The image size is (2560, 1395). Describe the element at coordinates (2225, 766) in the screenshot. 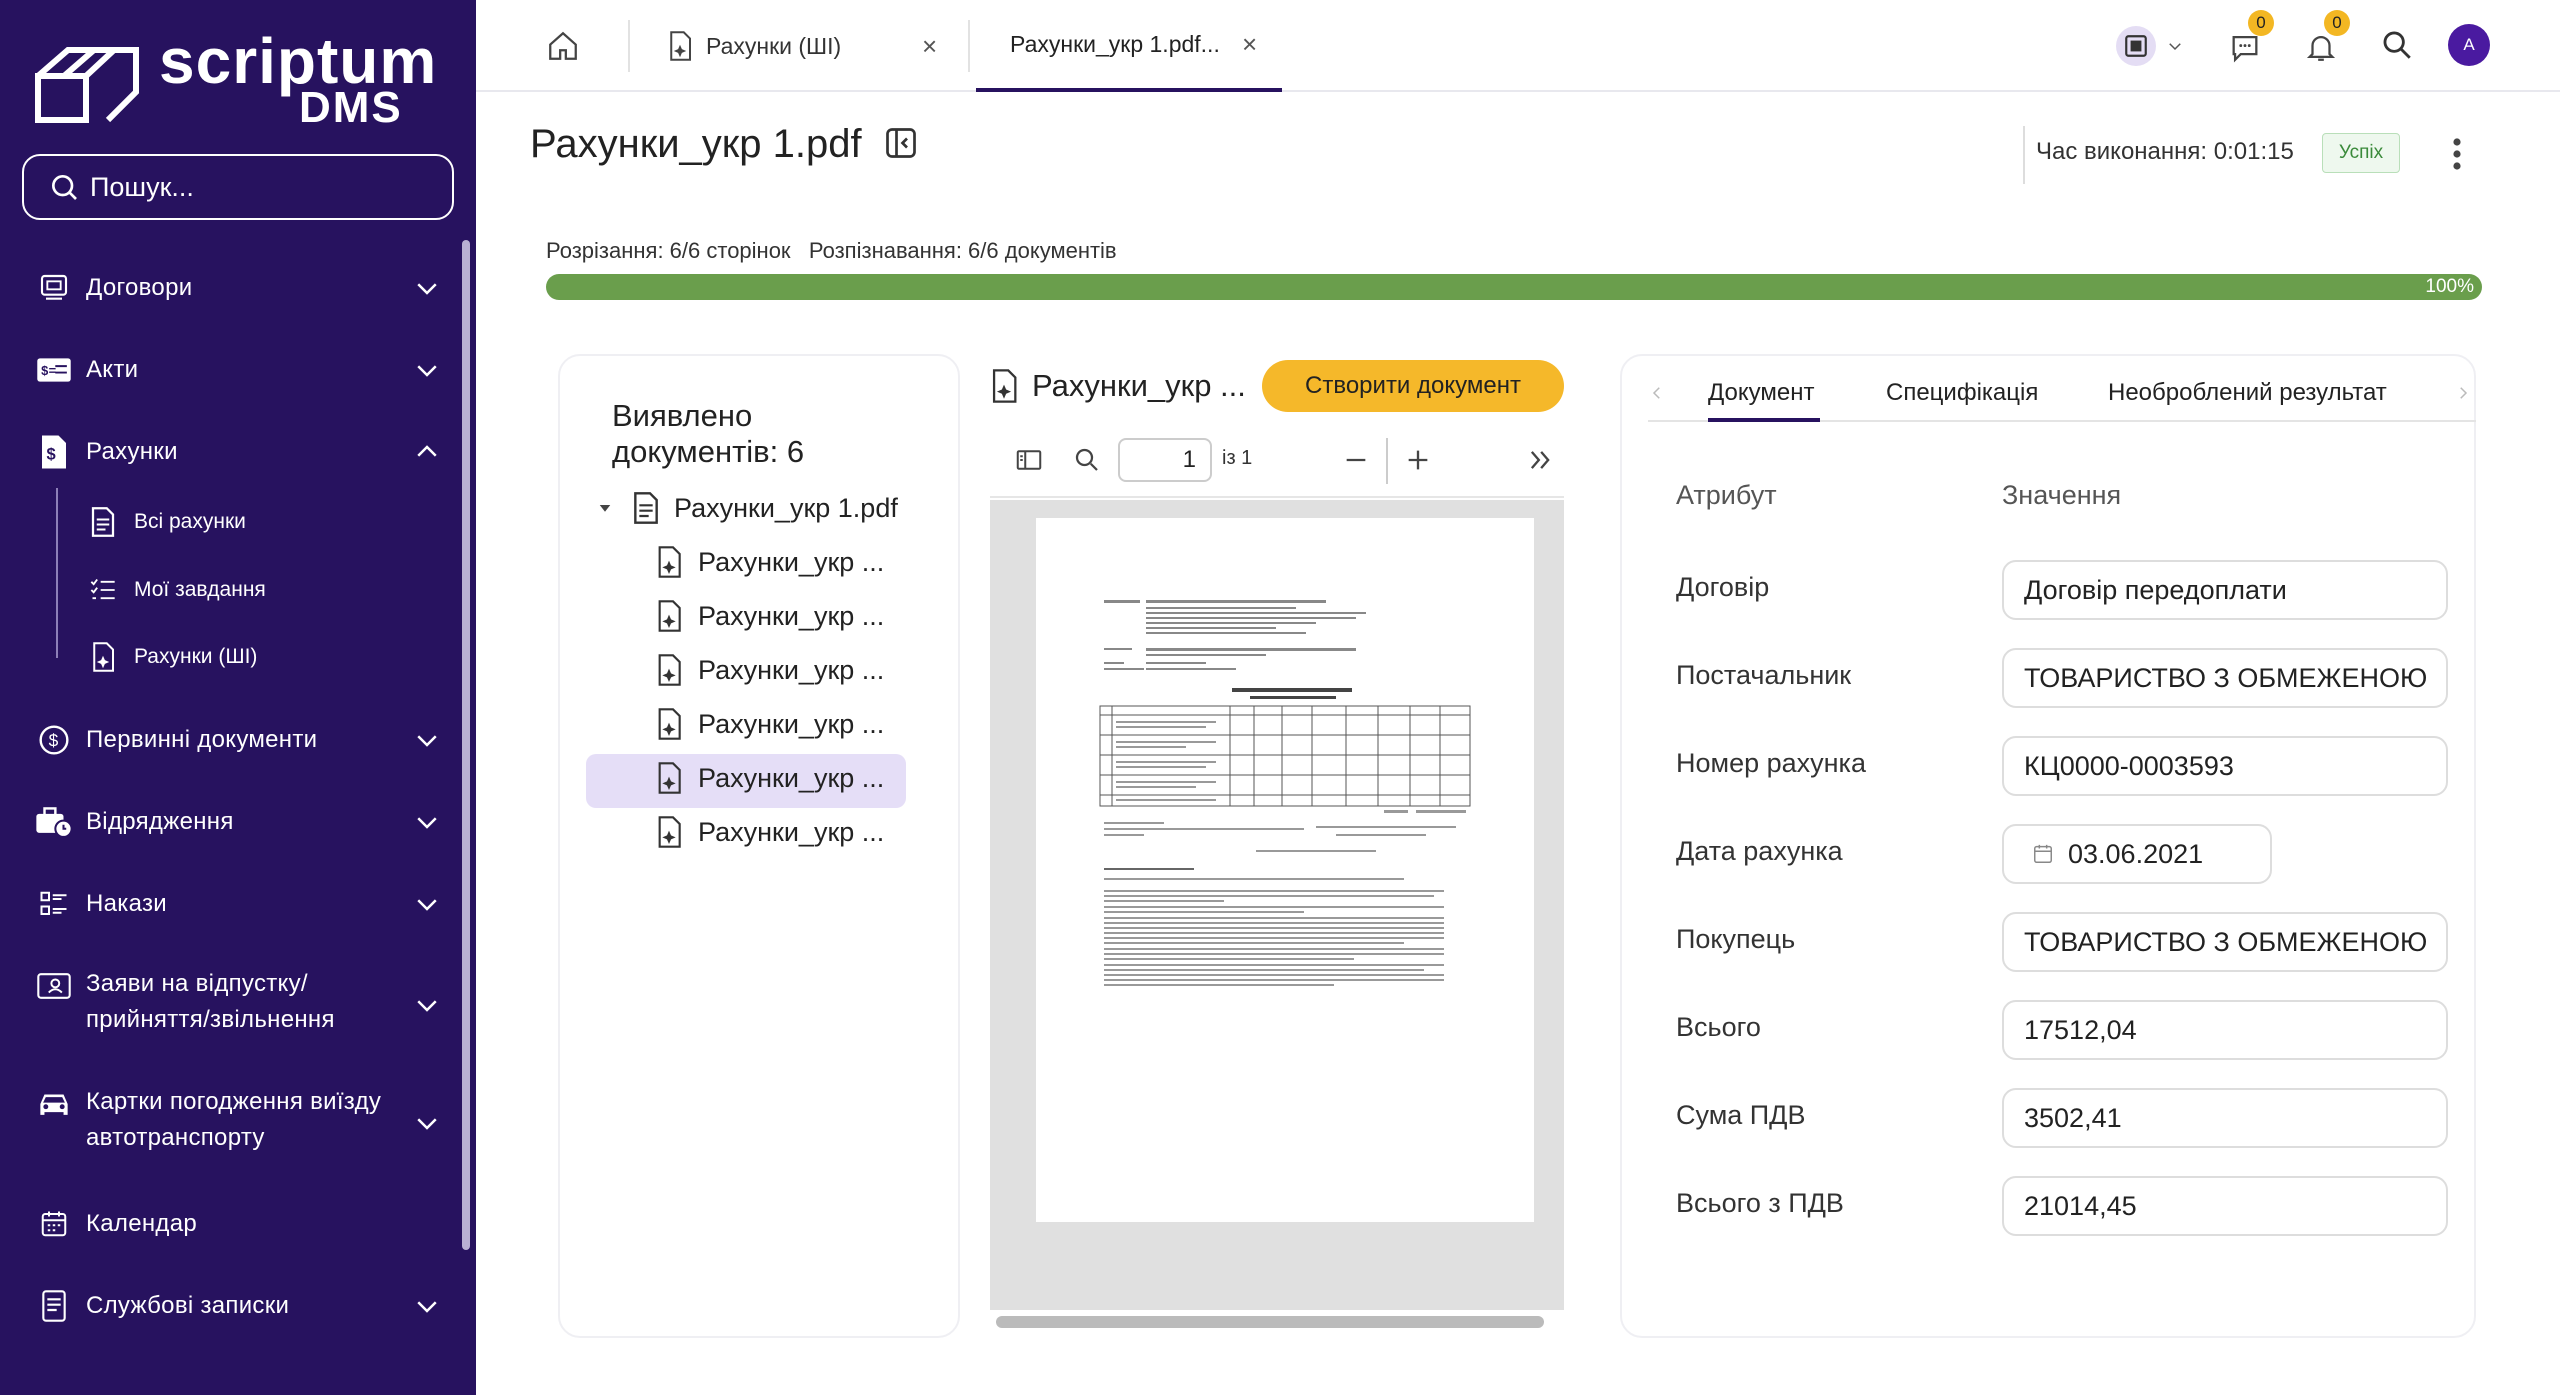

I see `attribute-value-field: КЦ0000-0003593` at that location.